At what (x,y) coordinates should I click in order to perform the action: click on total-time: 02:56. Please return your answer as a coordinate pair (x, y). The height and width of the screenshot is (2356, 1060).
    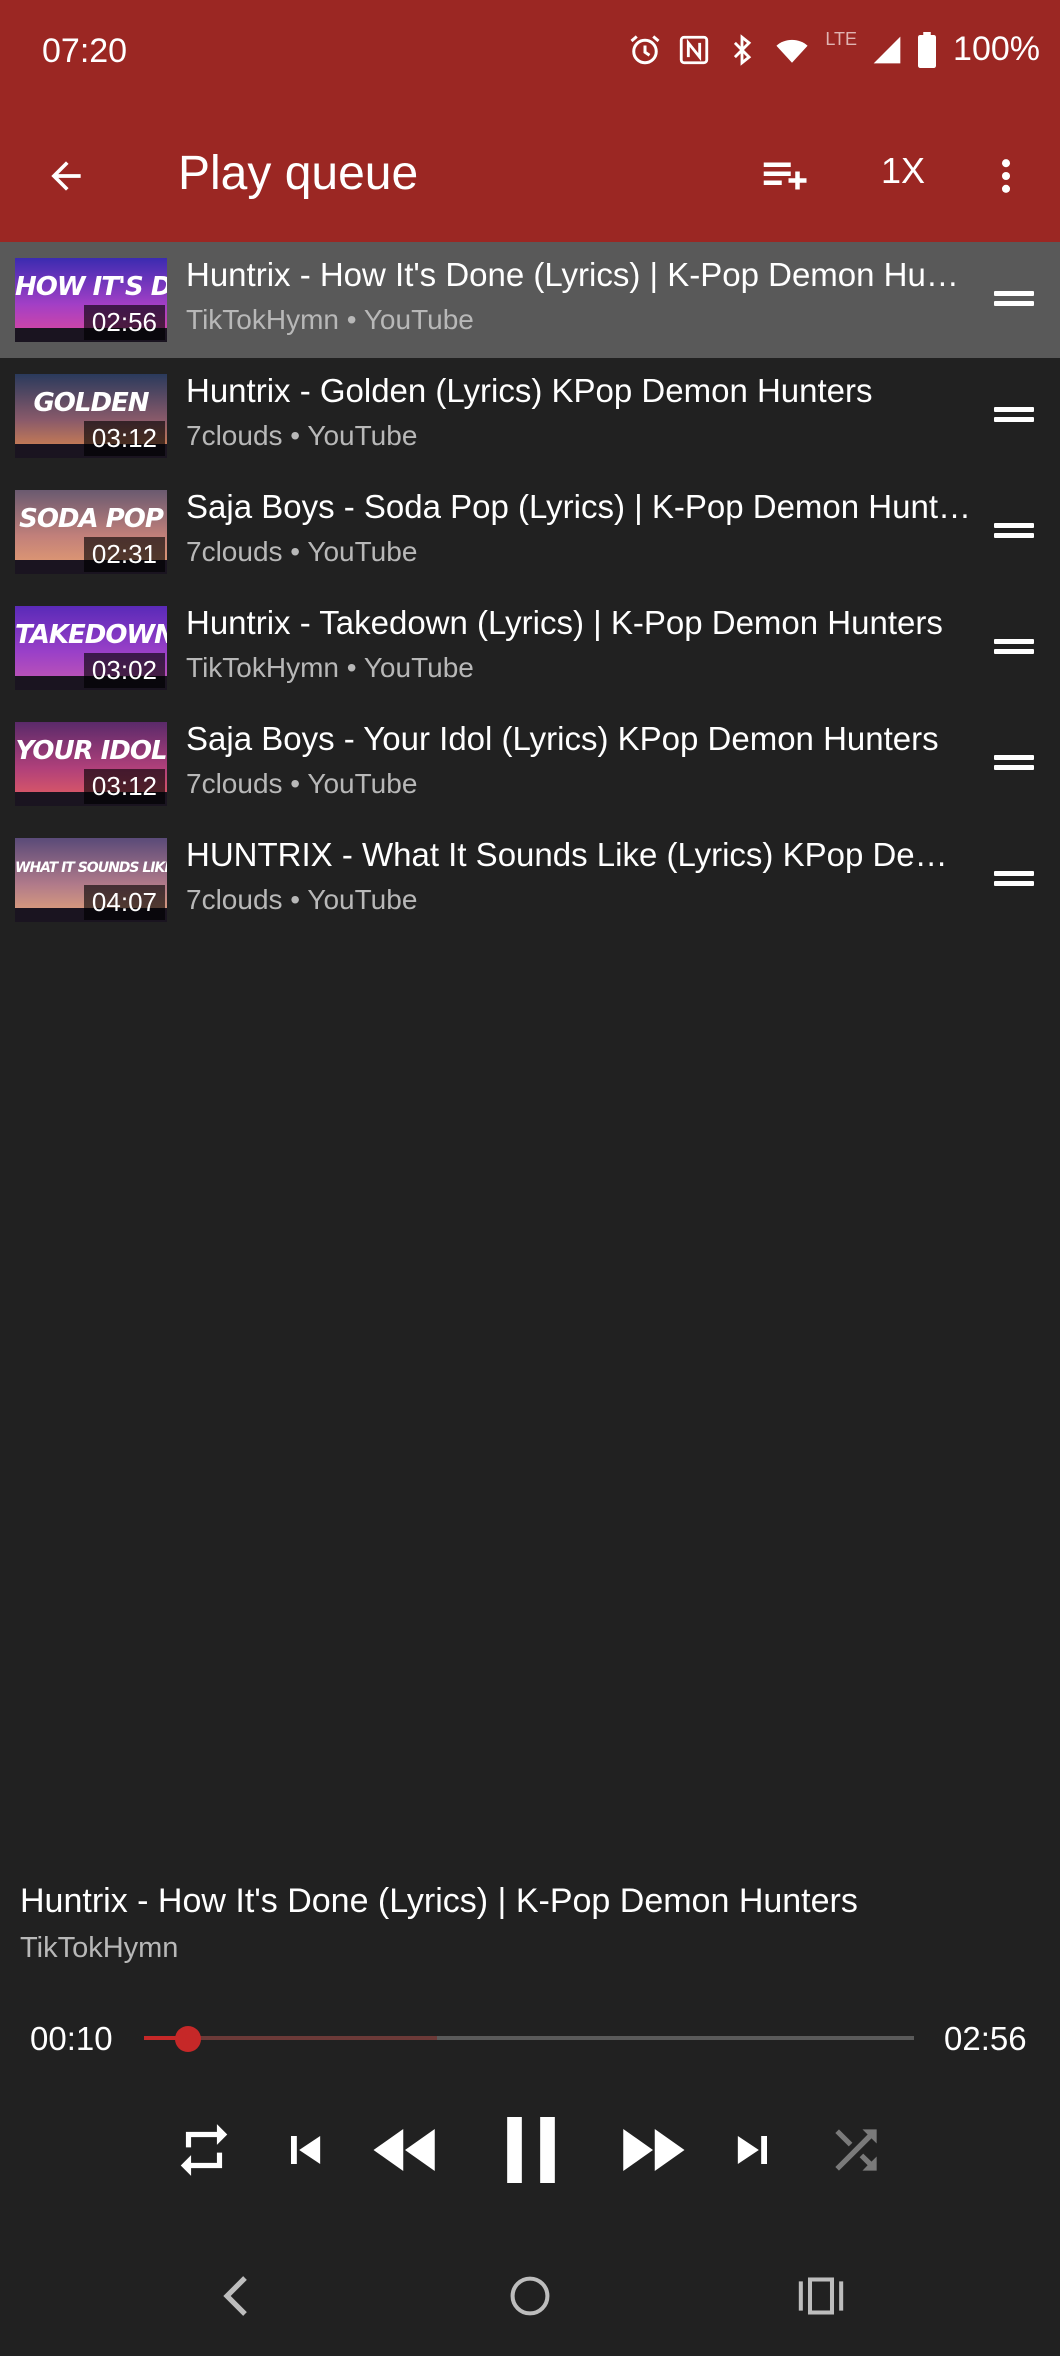
    Looking at the image, I should click on (985, 2038).